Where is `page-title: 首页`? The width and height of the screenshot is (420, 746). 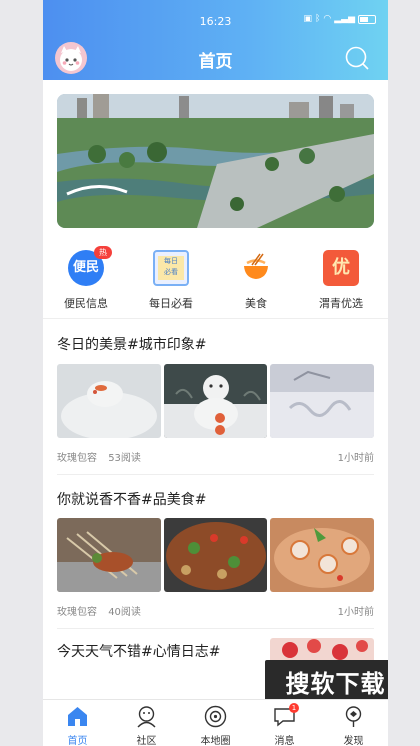
page-title: 首页 is located at coordinates (215, 62).